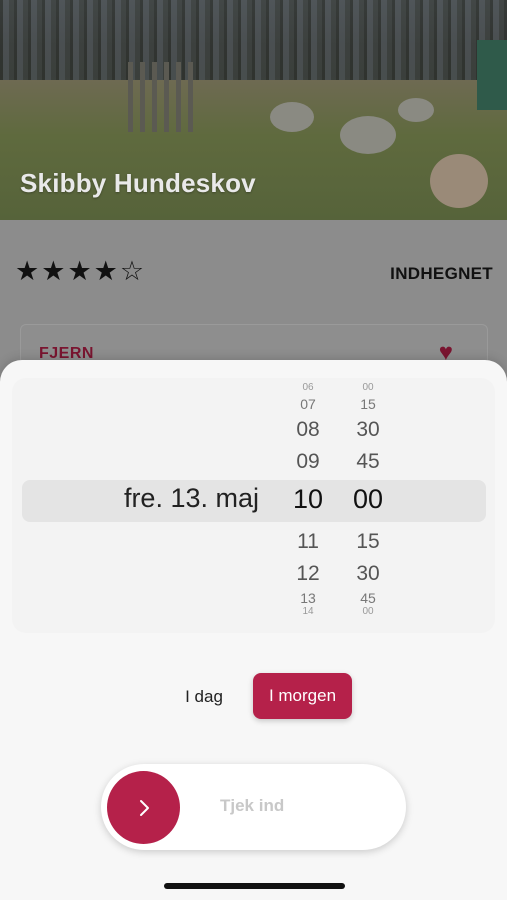  What do you see at coordinates (138, 183) in the screenshot?
I see `place-title: Skibby Hundeskov` at bounding box center [138, 183].